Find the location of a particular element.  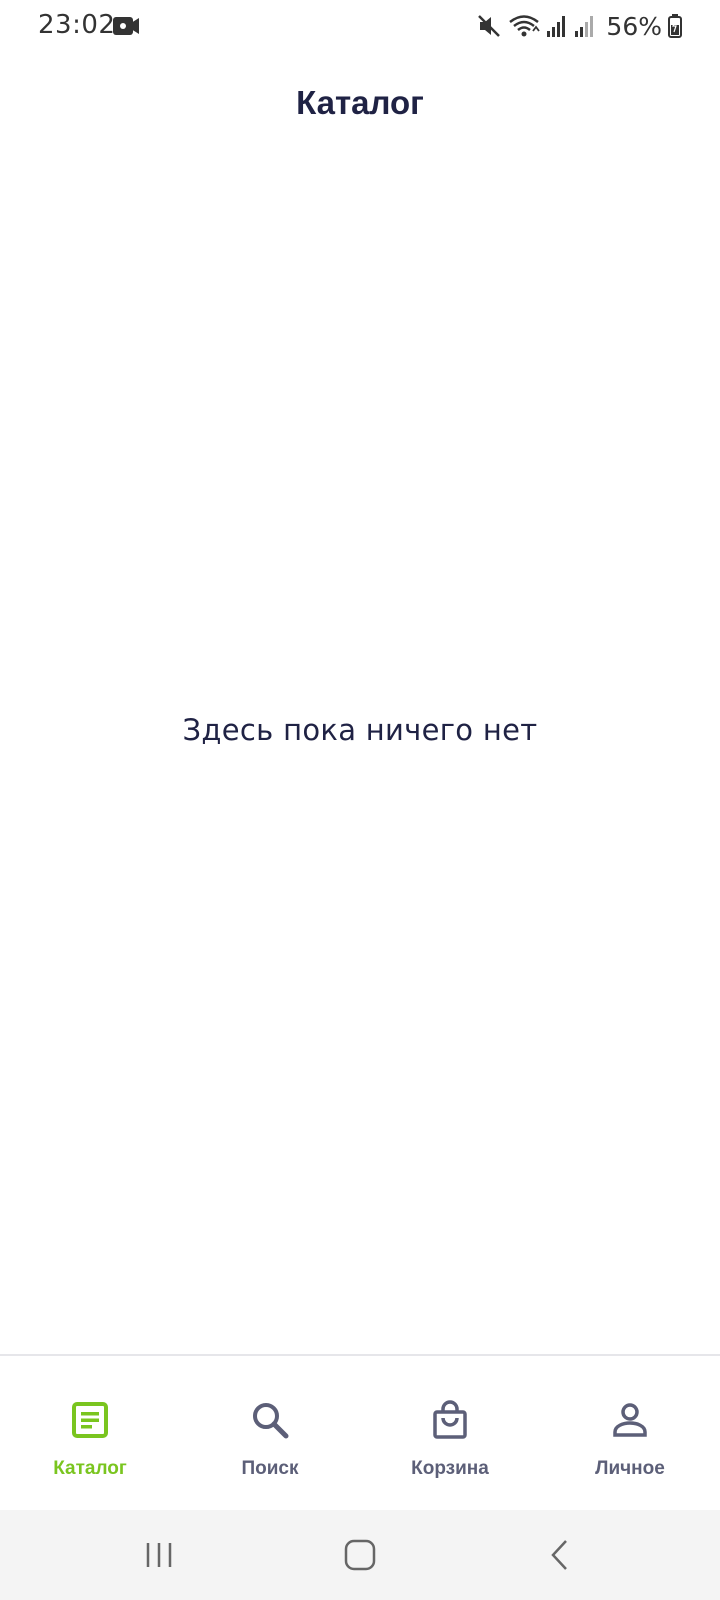

empty-state-message: Здесь пока ничего нет is located at coordinates (360, 730).